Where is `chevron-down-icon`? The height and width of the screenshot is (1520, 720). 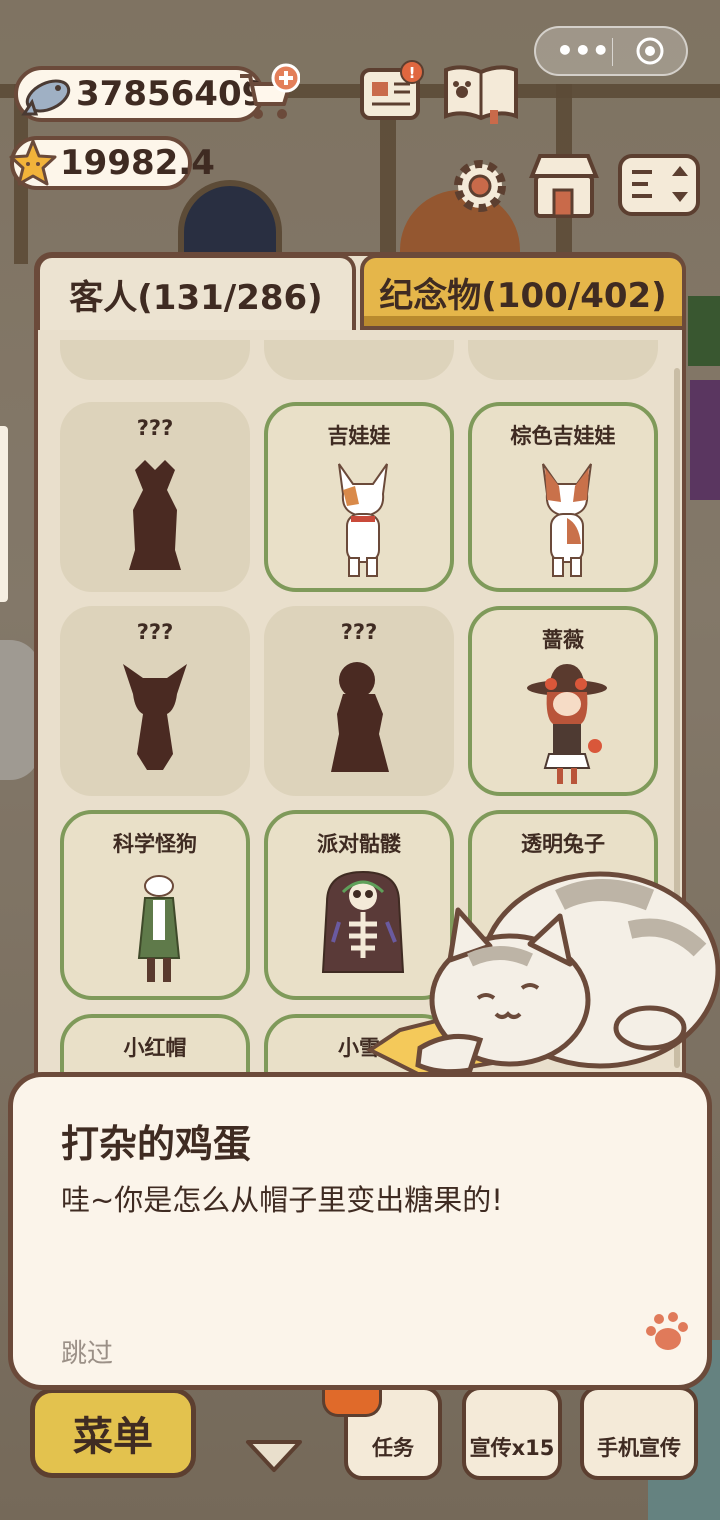
chevron-down-icon is located at coordinates (274, 1456).